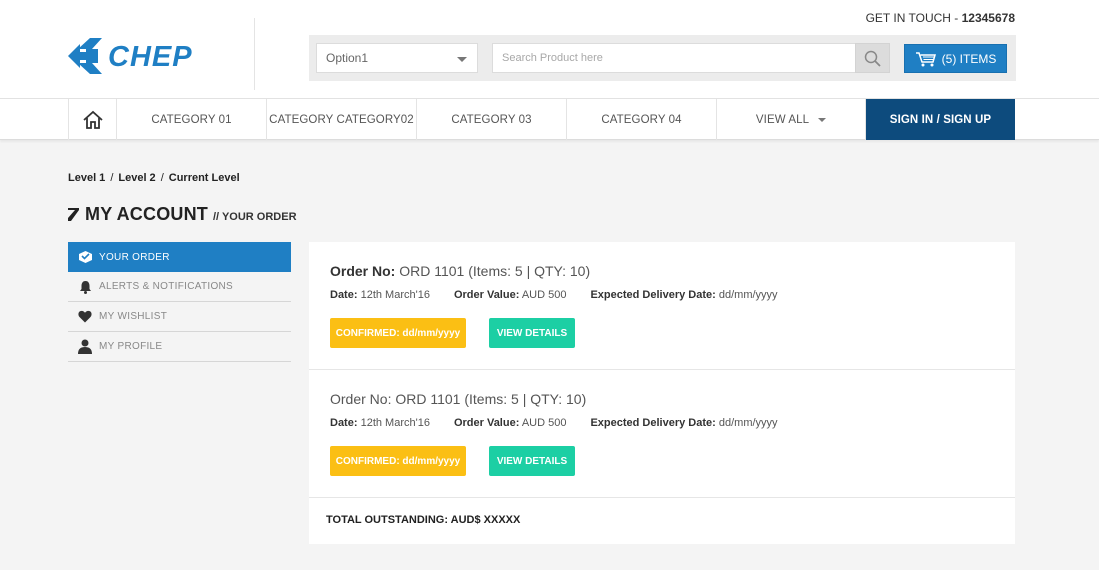  I want to click on logo-text: CHEP, so click(150, 57).